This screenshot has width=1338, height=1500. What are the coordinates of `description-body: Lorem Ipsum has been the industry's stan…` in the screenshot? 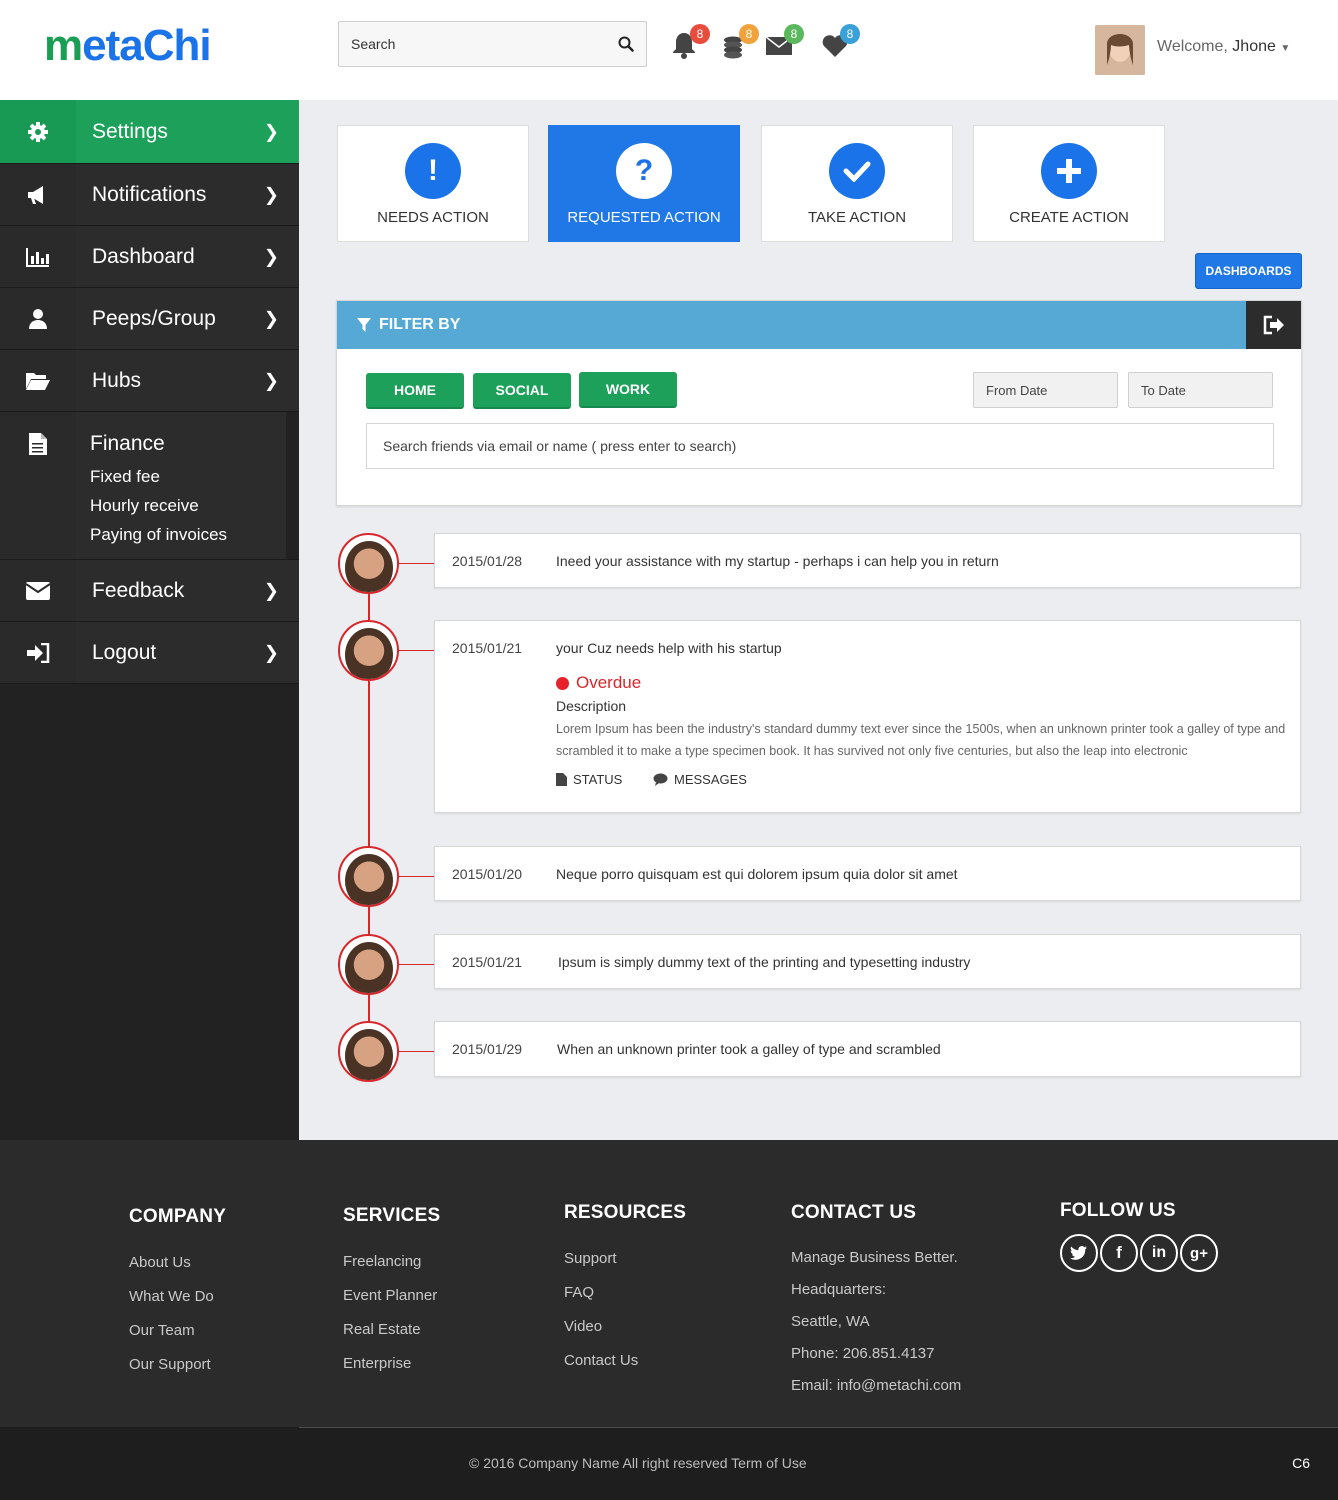 It's located at (921, 740).